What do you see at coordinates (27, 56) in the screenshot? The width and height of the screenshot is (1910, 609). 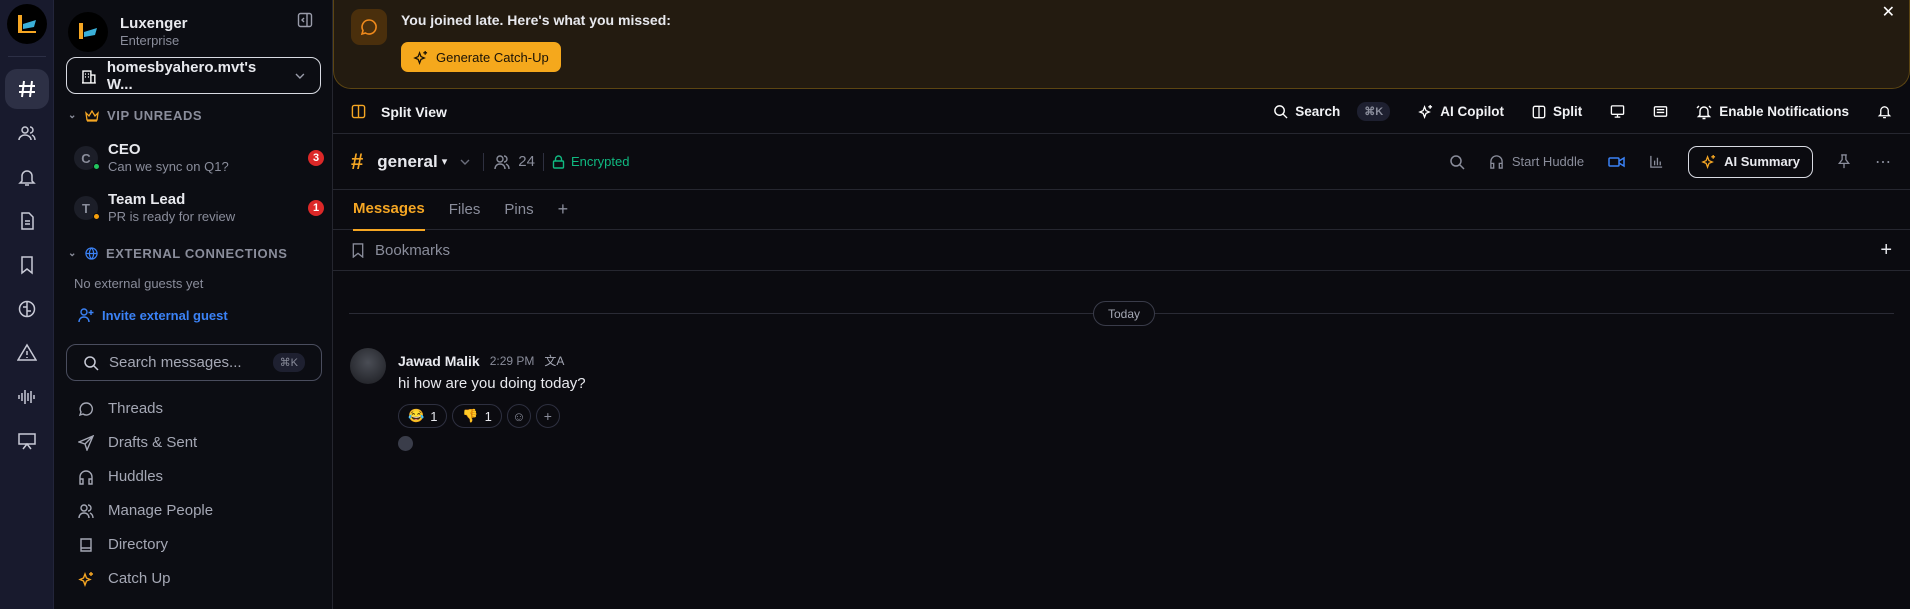 I see `rail-divider` at bounding box center [27, 56].